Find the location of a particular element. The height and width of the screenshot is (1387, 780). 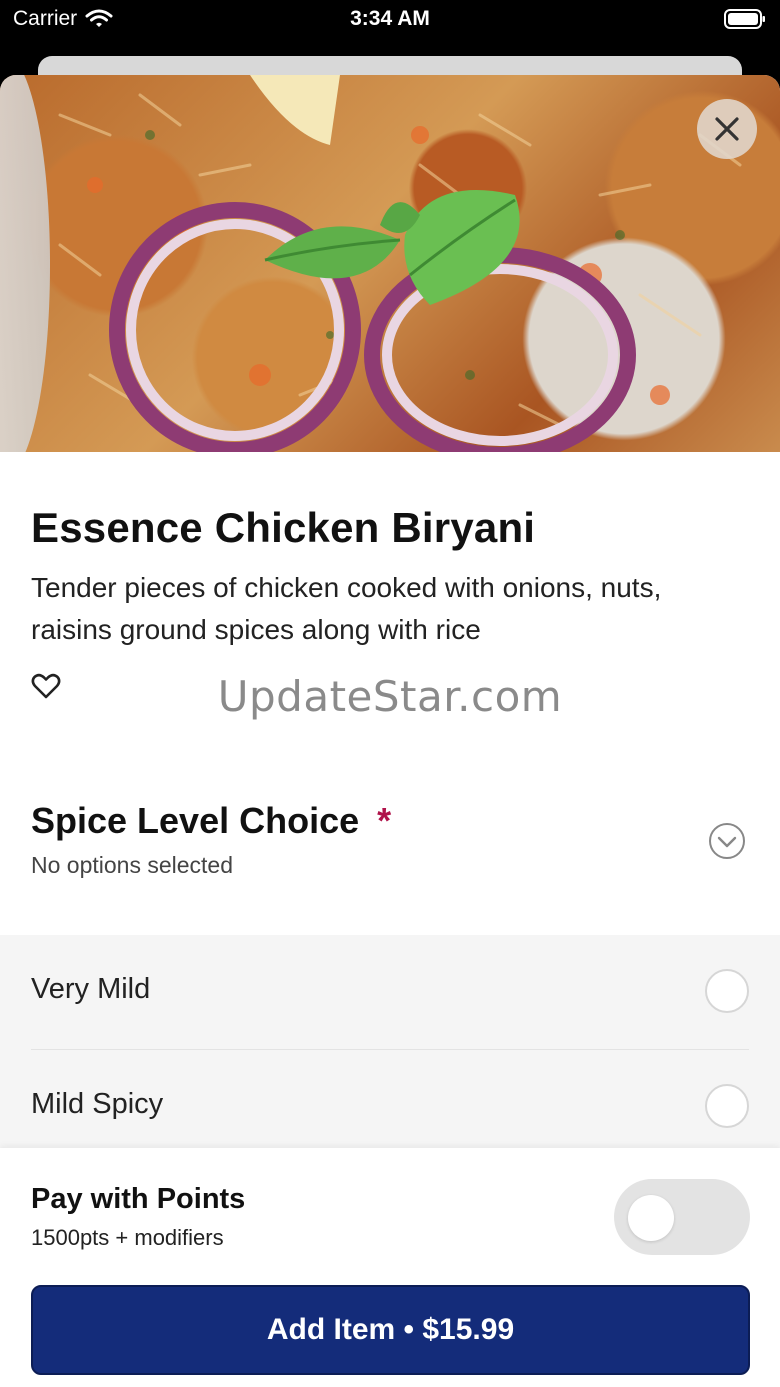

expand-modifier-button is located at coordinates (727, 841).